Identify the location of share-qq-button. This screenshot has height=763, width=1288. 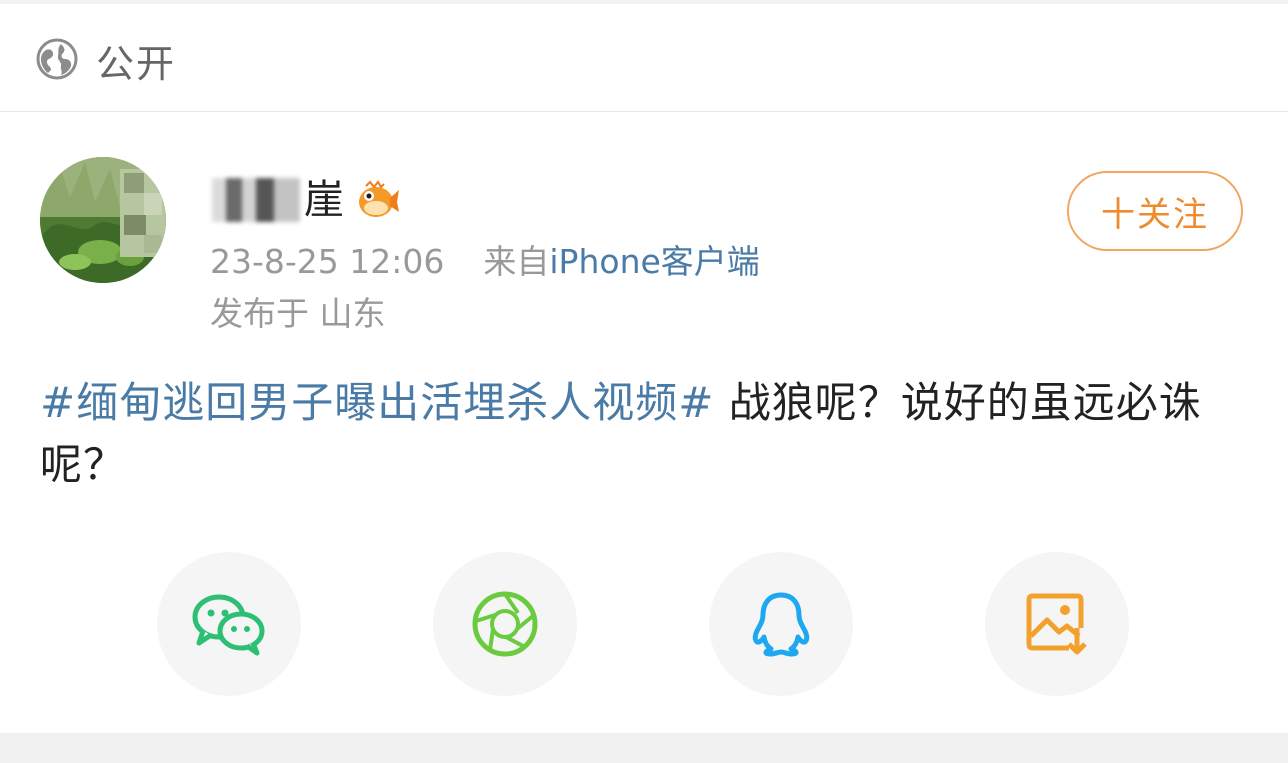
(781, 624).